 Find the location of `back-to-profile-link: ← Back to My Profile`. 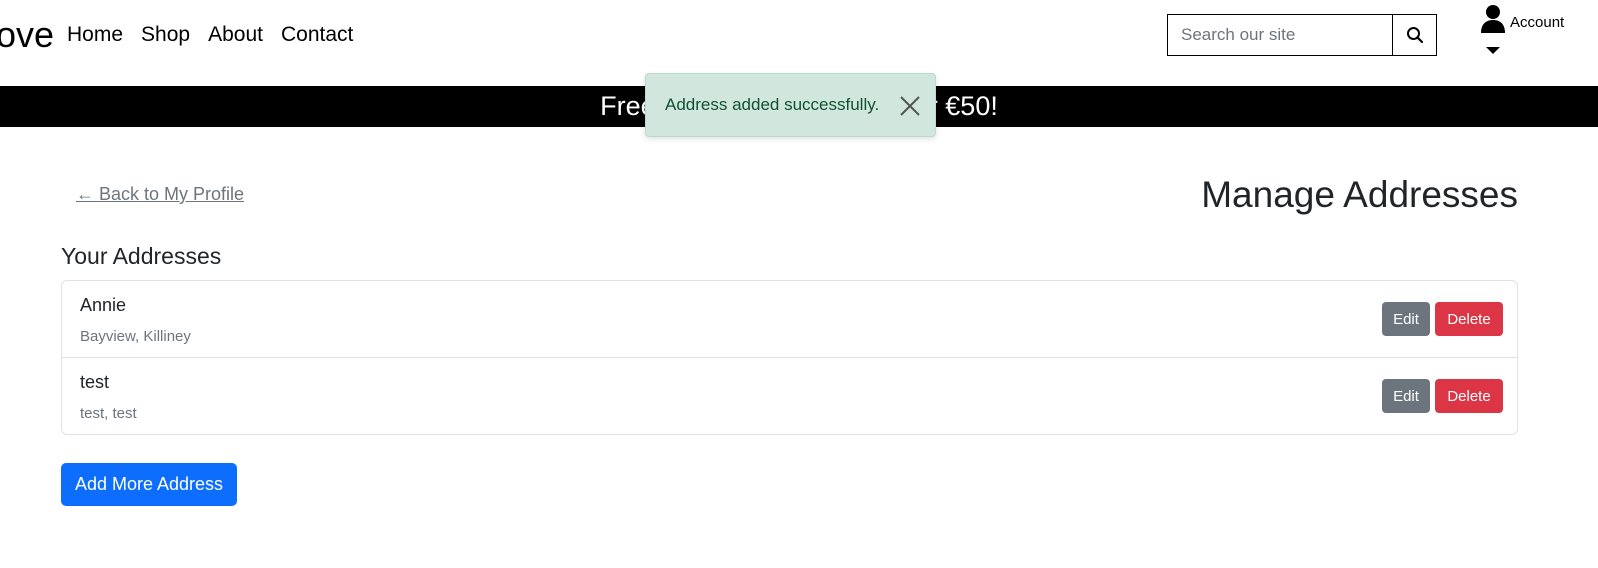

back-to-profile-link: ← Back to My Profile is located at coordinates (160, 194).